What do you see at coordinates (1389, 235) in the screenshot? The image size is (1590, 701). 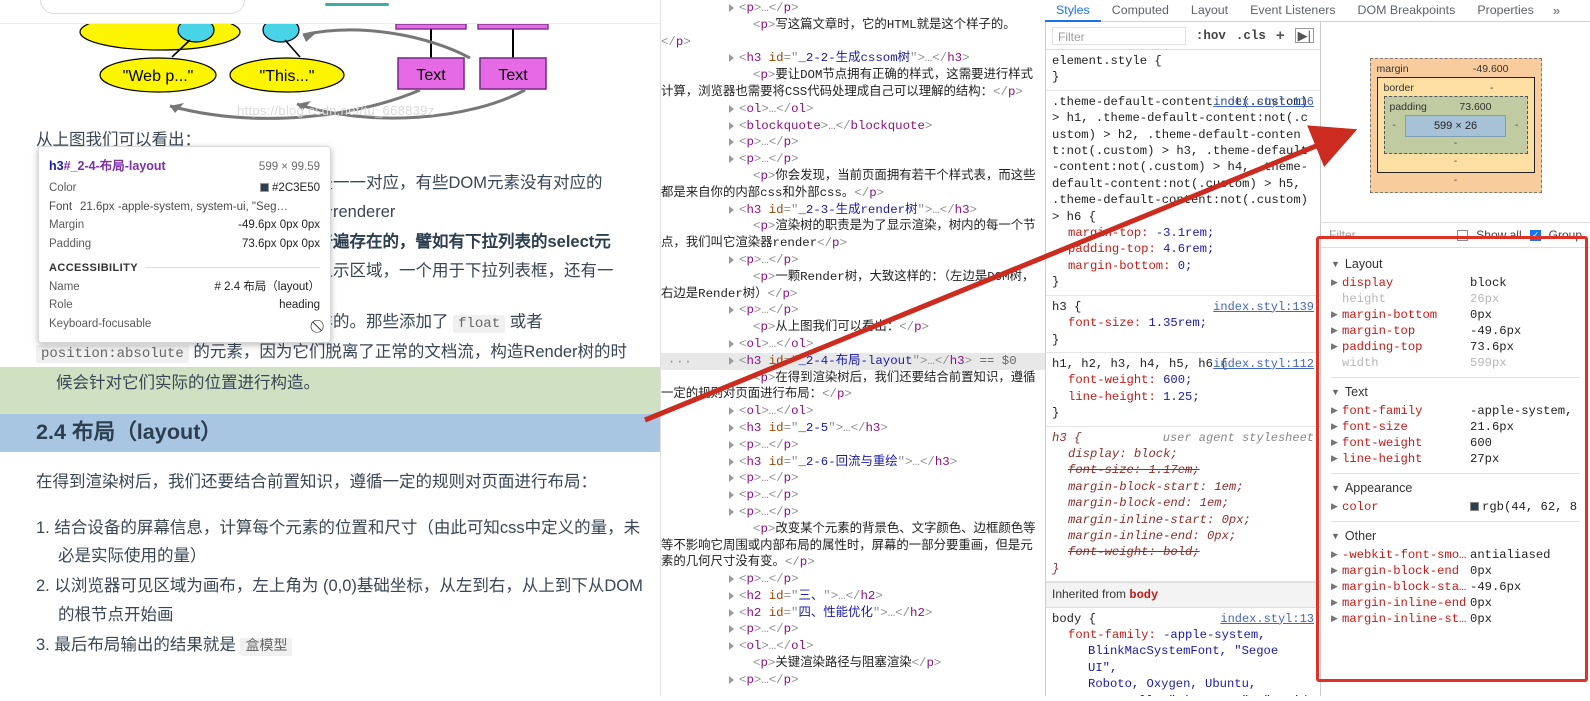 I see `computed-filter-input: Filter` at bounding box center [1389, 235].